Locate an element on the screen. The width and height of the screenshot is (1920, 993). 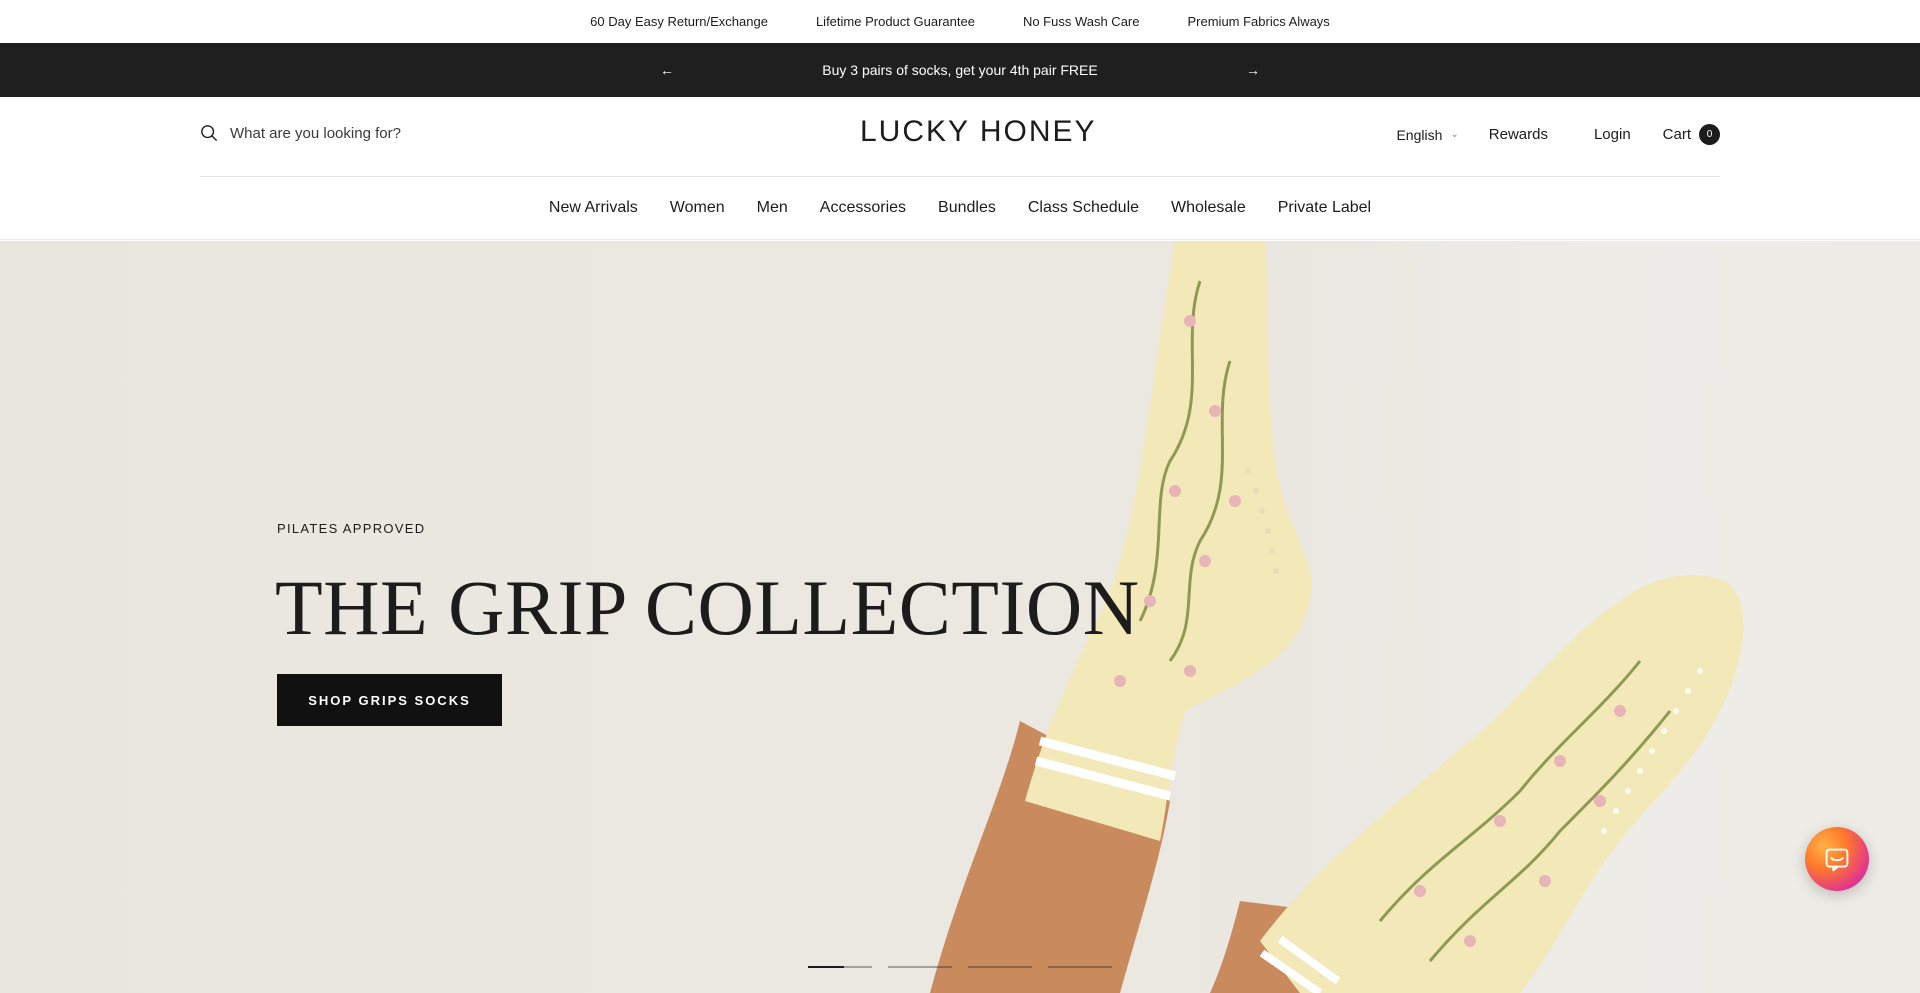
nav-item-men: Men is located at coordinates (772, 208).